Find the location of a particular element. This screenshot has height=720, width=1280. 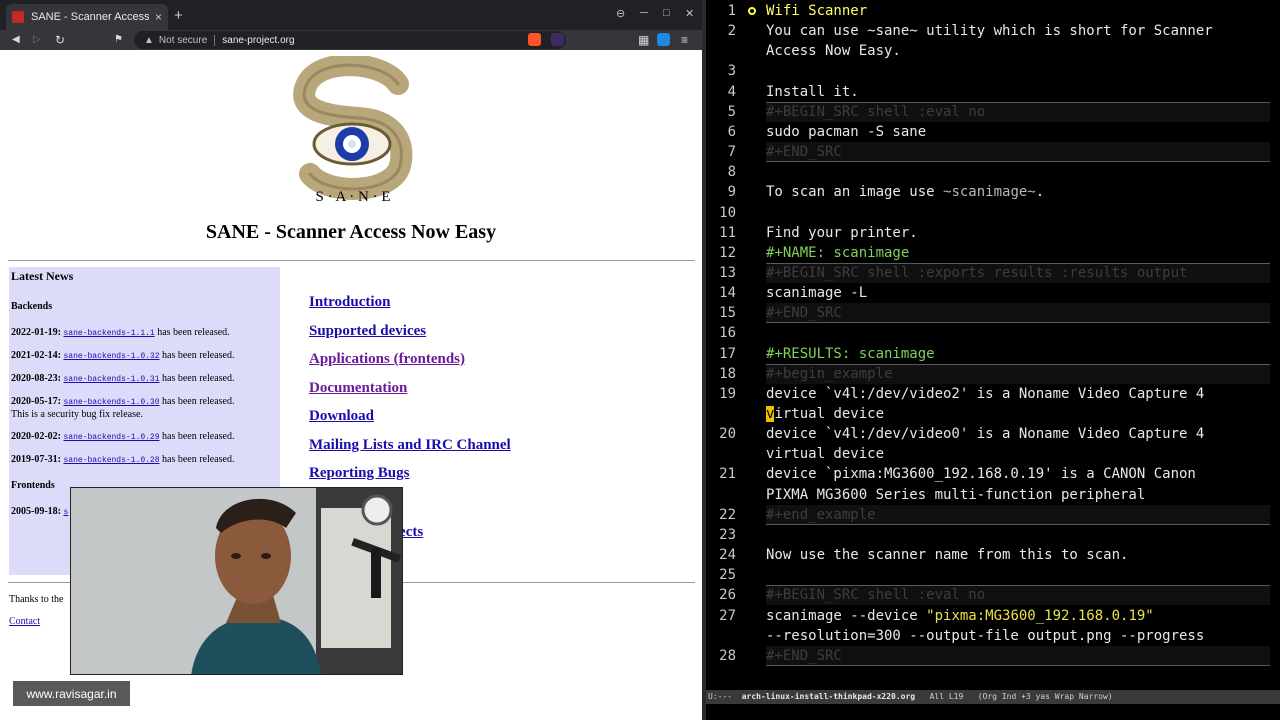

editor-line: 18 #+begin_example is located at coordinates (993, 374).